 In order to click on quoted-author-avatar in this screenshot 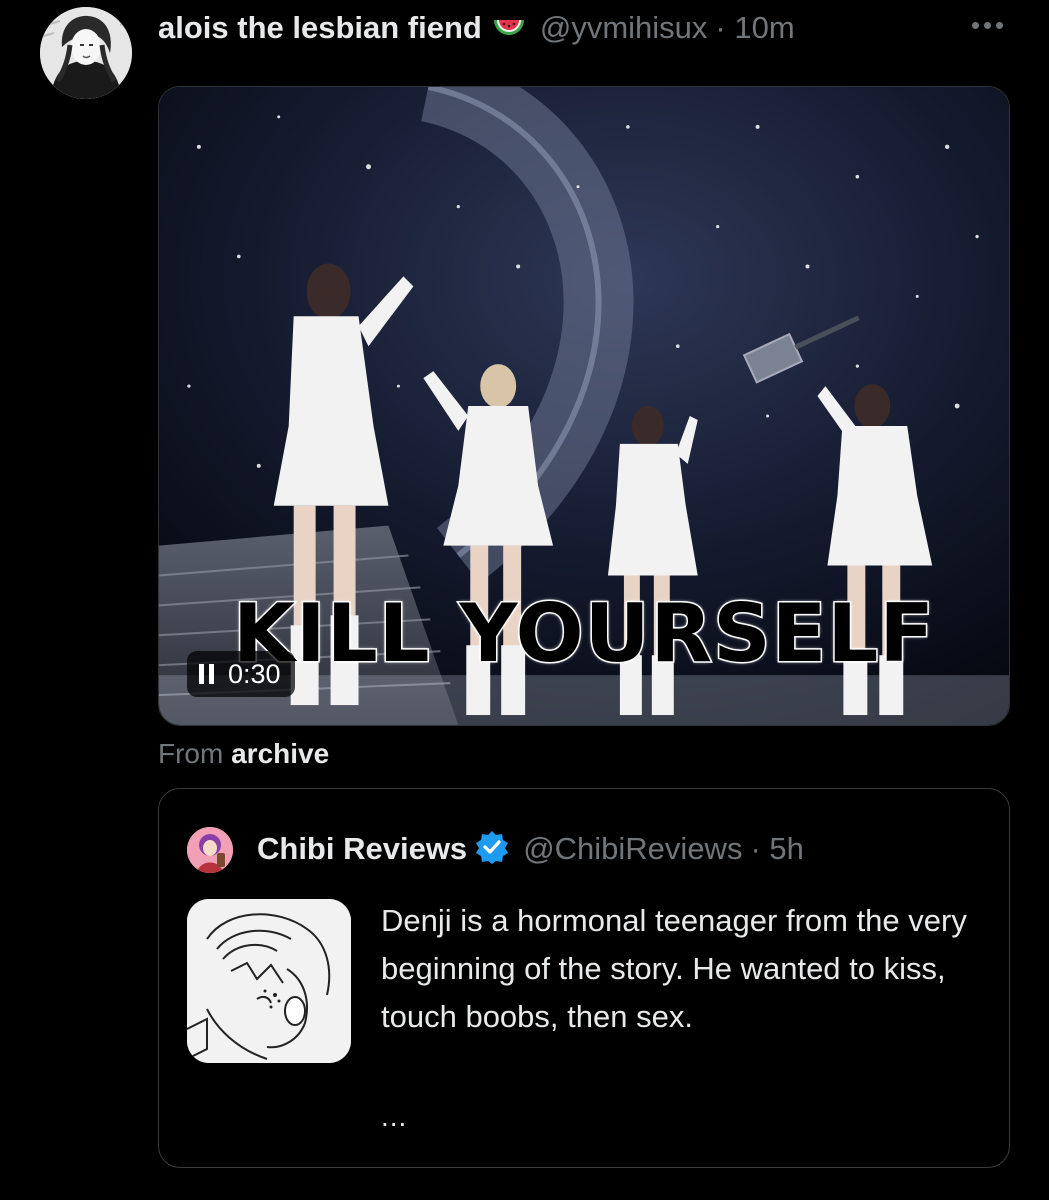, I will do `click(210, 850)`.